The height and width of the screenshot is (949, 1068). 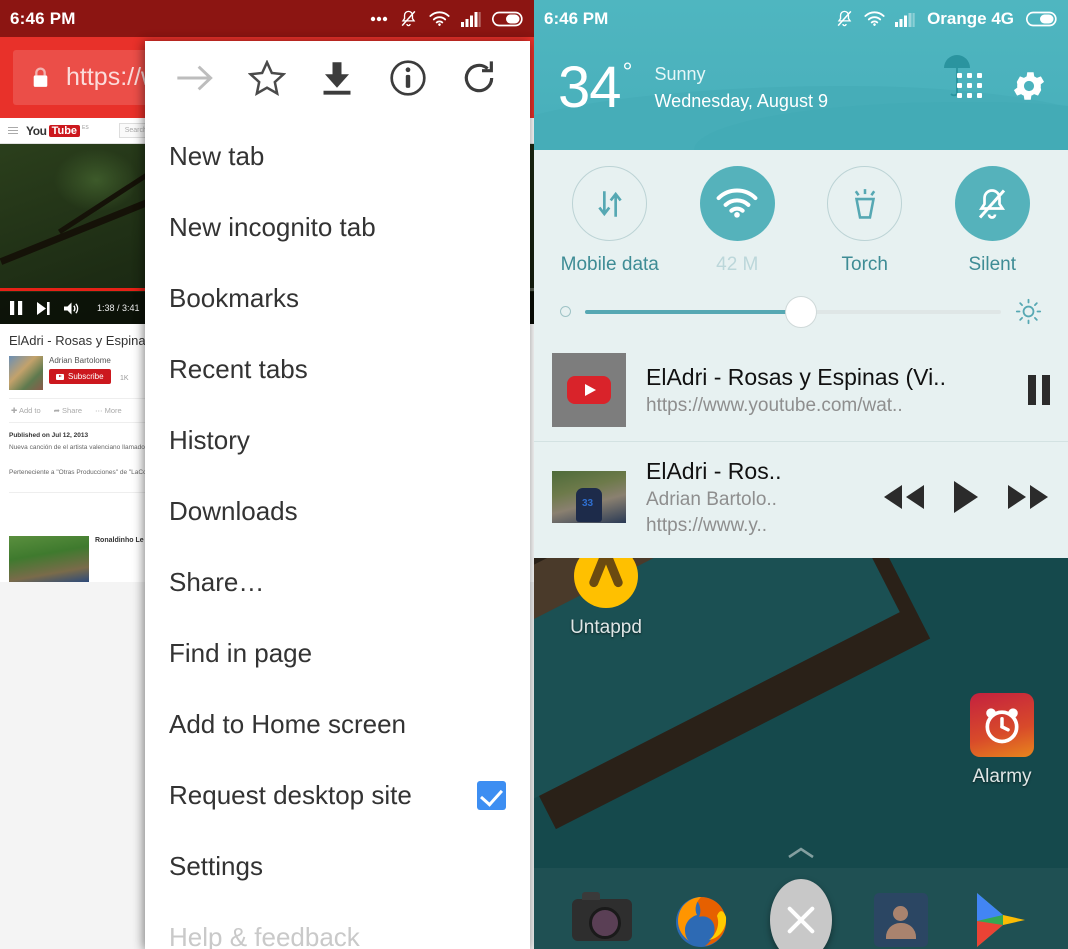 I want to click on more-button: ⋯ More, so click(x=108, y=410).